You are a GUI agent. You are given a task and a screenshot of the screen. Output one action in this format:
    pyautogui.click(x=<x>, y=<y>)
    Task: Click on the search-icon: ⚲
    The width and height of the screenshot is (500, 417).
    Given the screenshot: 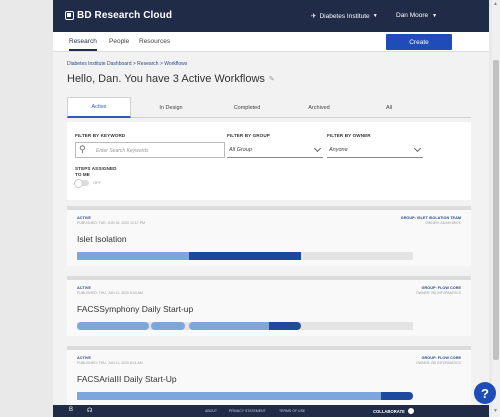 What is the action you would take?
    pyautogui.click(x=82, y=149)
    